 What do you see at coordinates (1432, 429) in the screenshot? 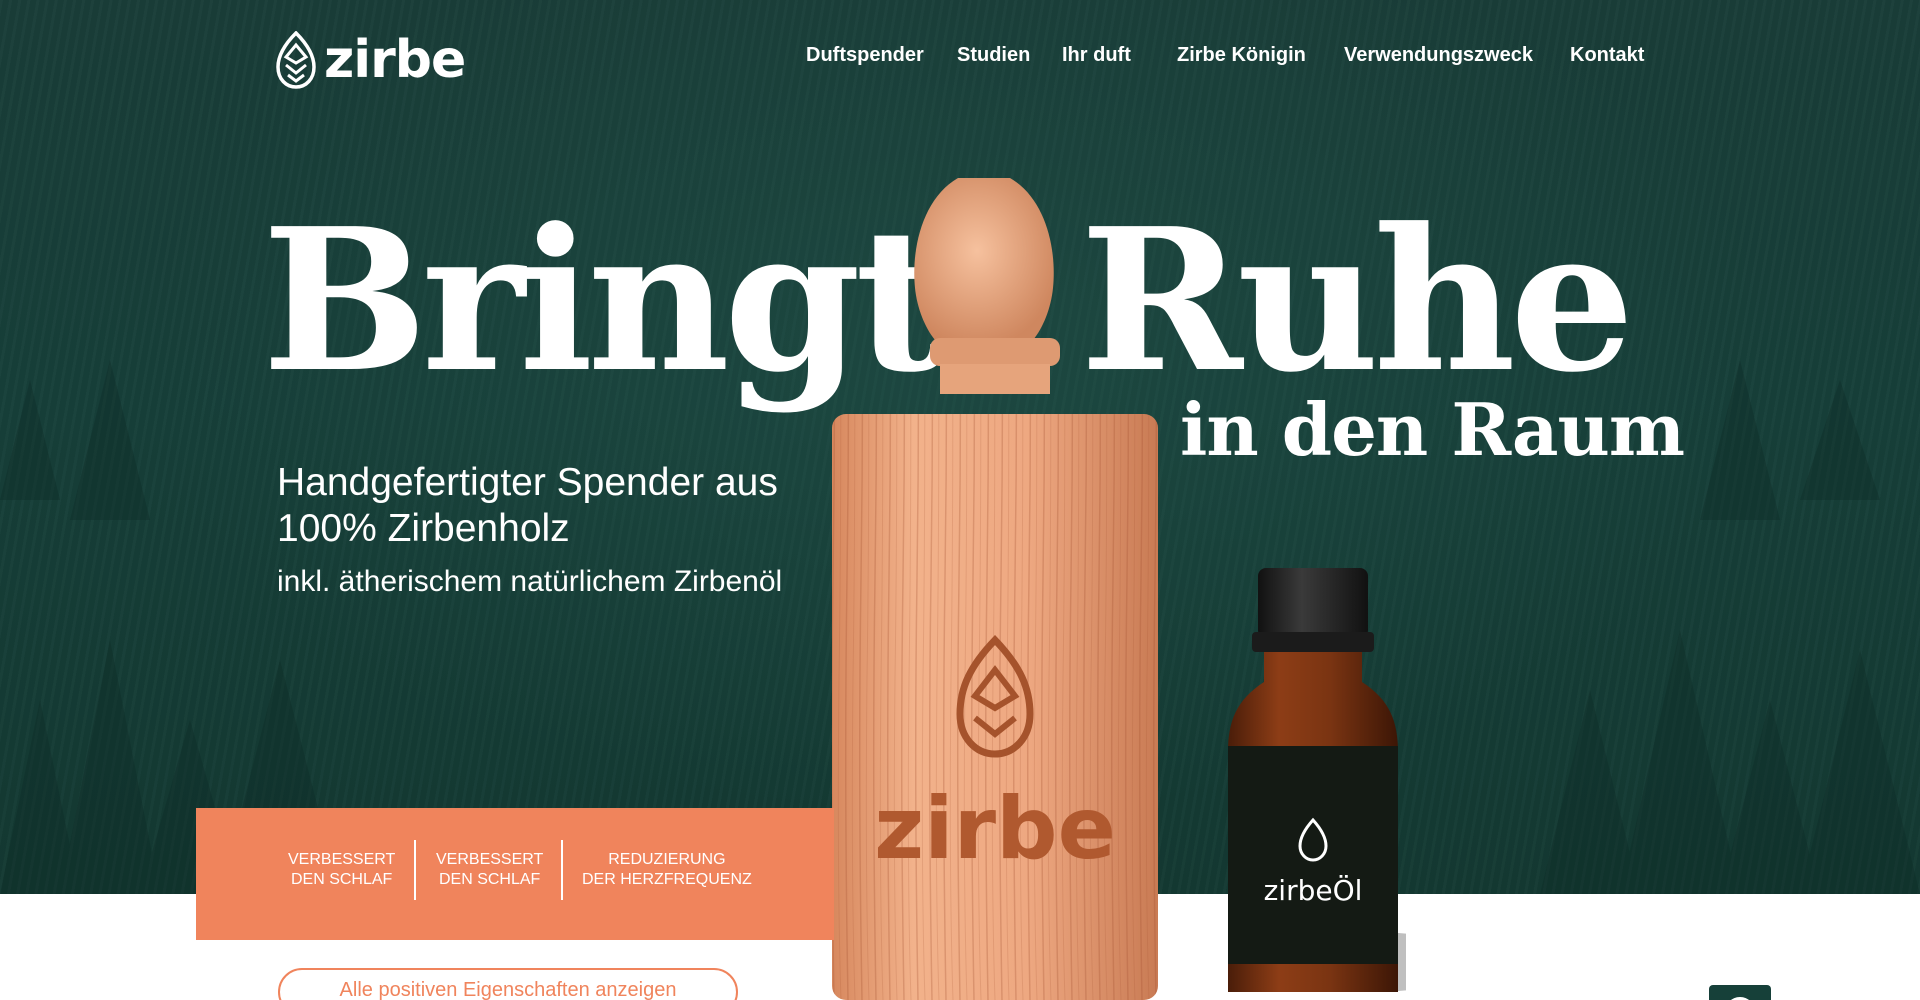
I see `hero-headline-sub: in den Raum` at bounding box center [1432, 429].